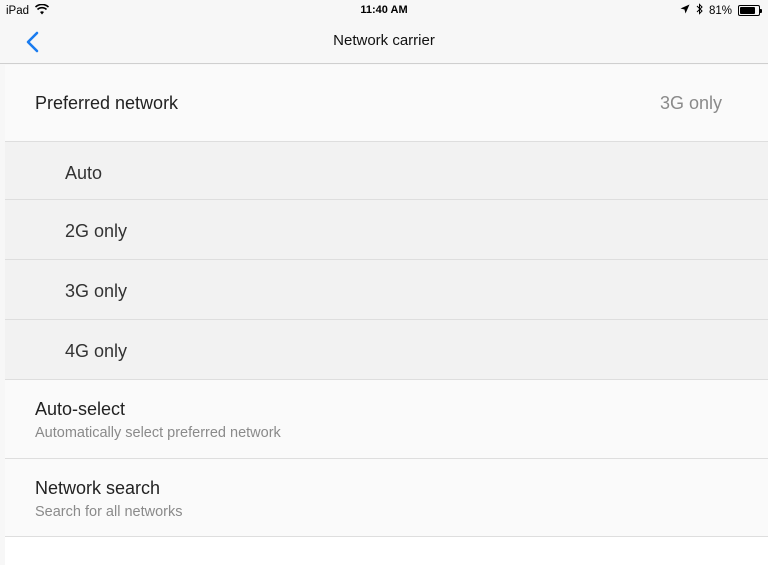 The height and width of the screenshot is (565, 768). What do you see at coordinates (386, 171) in the screenshot?
I see `option-auto: Auto` at bounding box center [386, 171].